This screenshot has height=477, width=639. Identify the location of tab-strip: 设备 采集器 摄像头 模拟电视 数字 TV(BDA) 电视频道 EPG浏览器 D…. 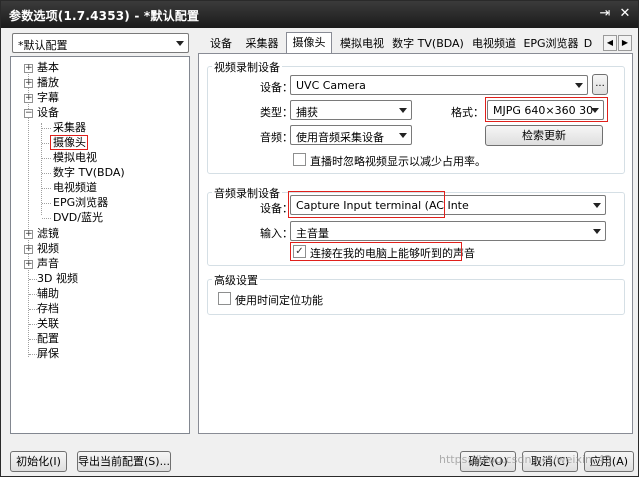
(417, 43).